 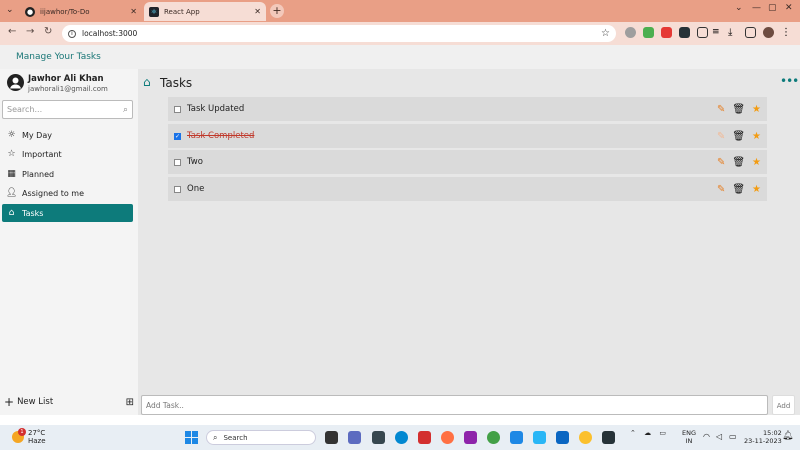 I want to click on side-panel-icon, so click(x=750, y=32).